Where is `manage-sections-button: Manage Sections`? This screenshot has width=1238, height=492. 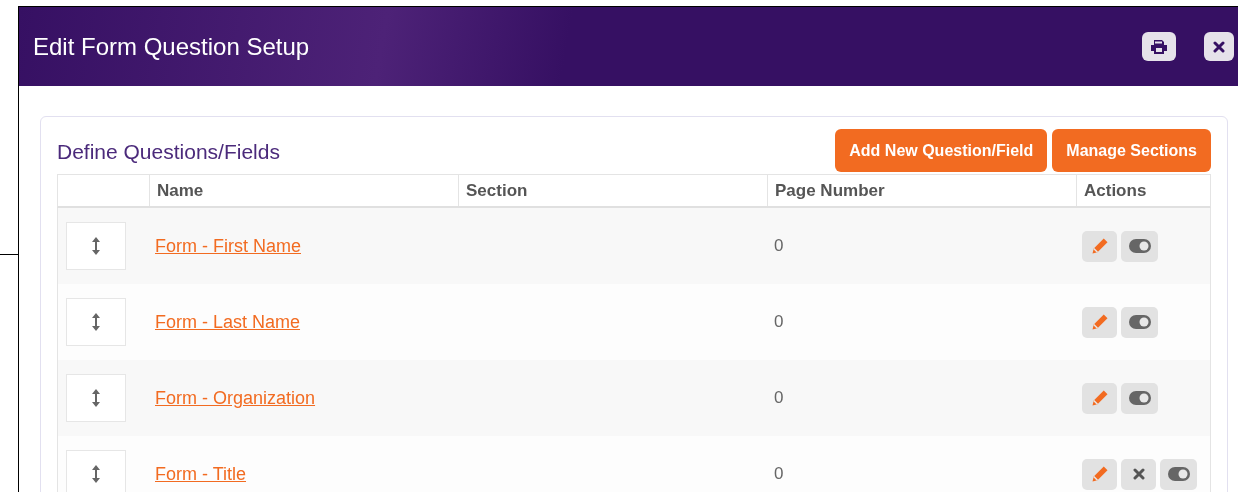 manage-sections-button: Manage Sections is located at coordinates (1131, 150).